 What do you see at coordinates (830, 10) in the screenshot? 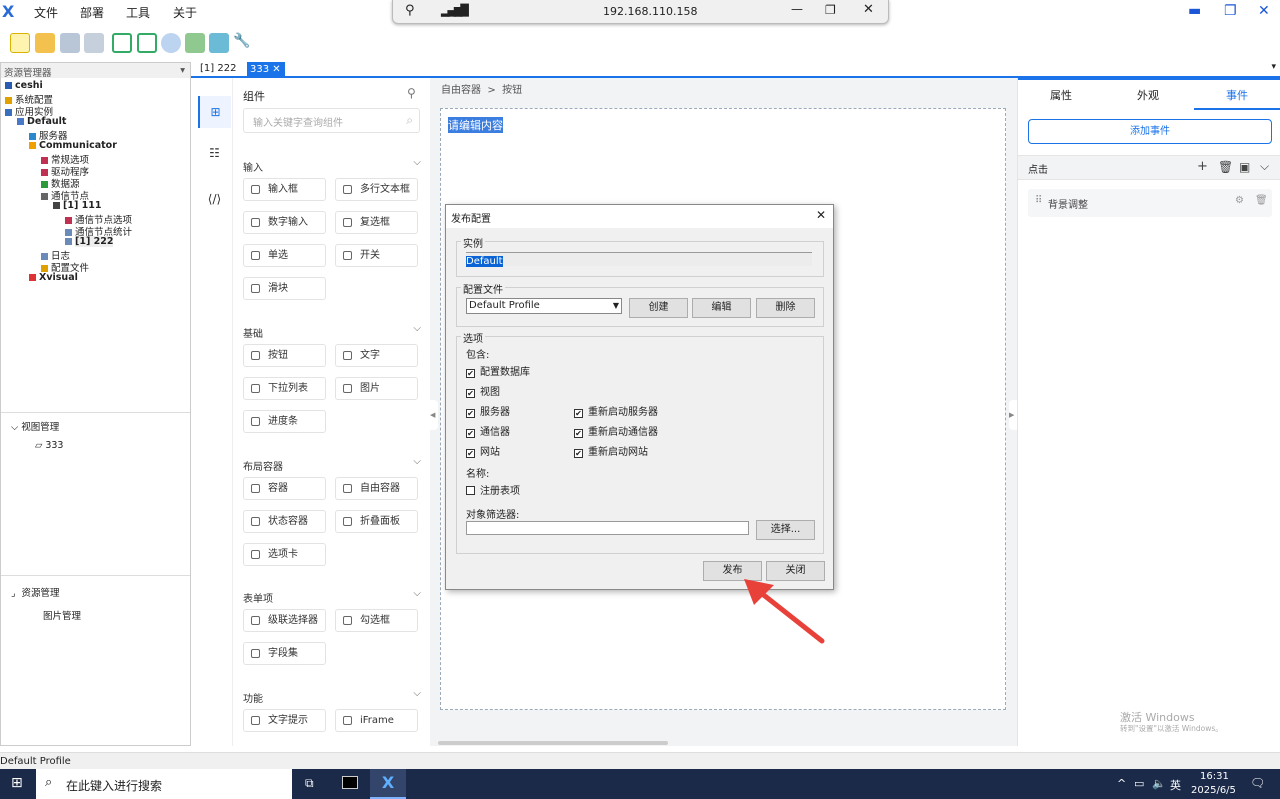
I see `remote-restore-icon: ❐` at bounding box center [830, 10].